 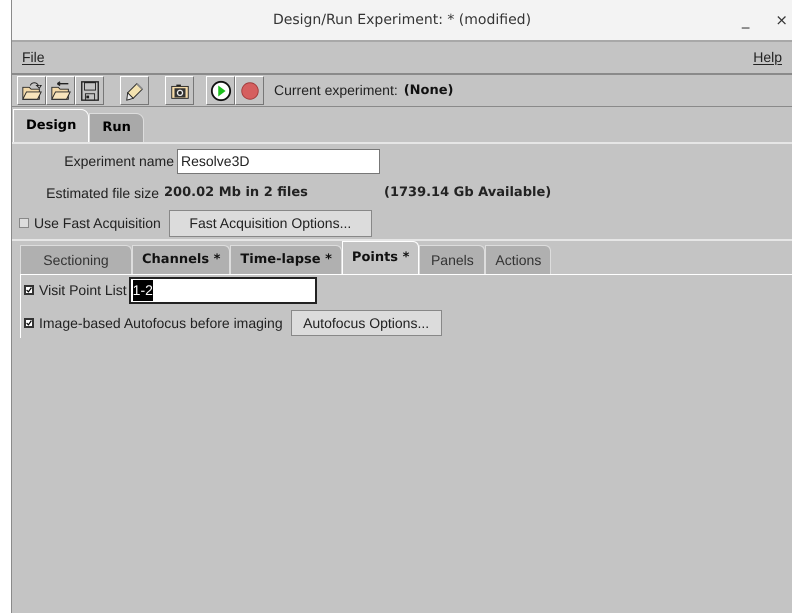 What do you see at coordinates (116, 127) in the screenshot?
I see `tab: Run` at bounding box center [116, 127].